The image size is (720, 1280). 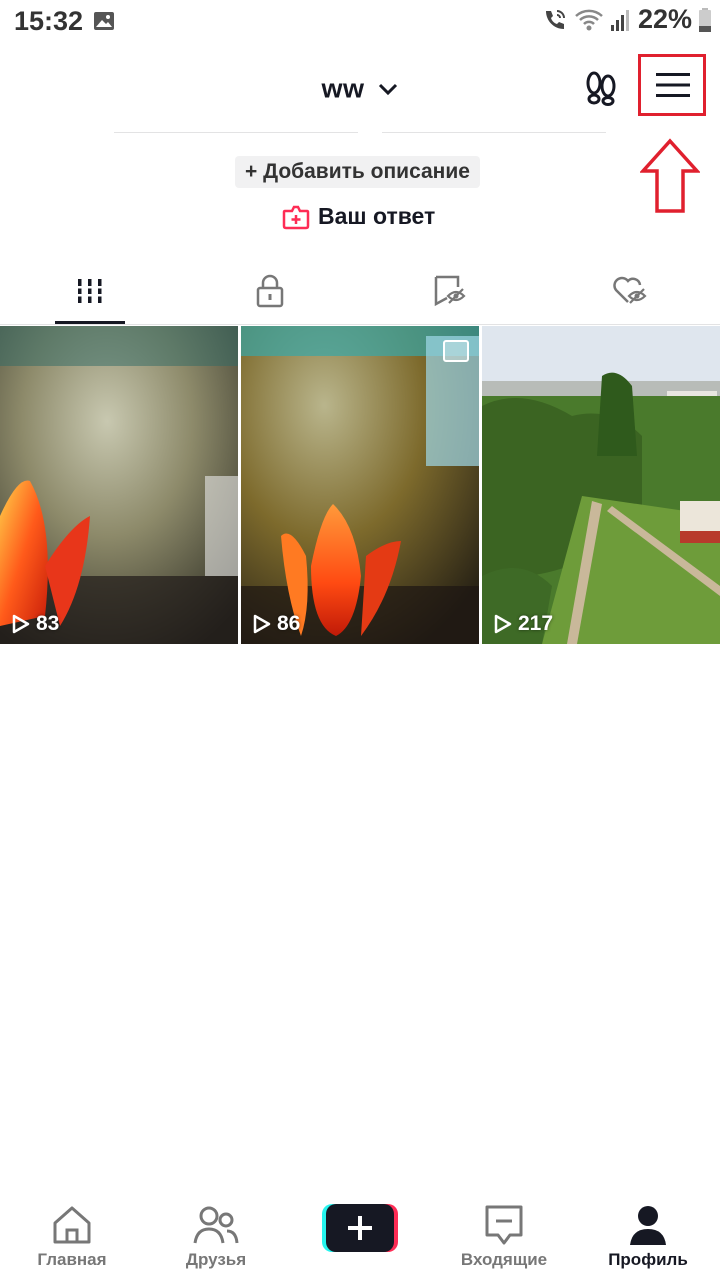 I want to click on status-icons: 22%, so click(x=627, y=19).